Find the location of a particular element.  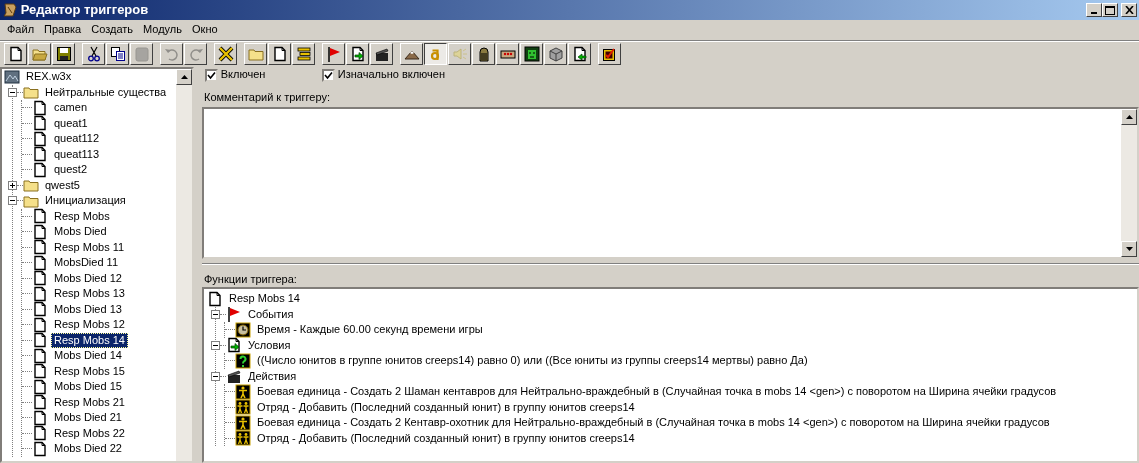

tree-item: Mobs Died 14 is located at coordinates (88, 356).